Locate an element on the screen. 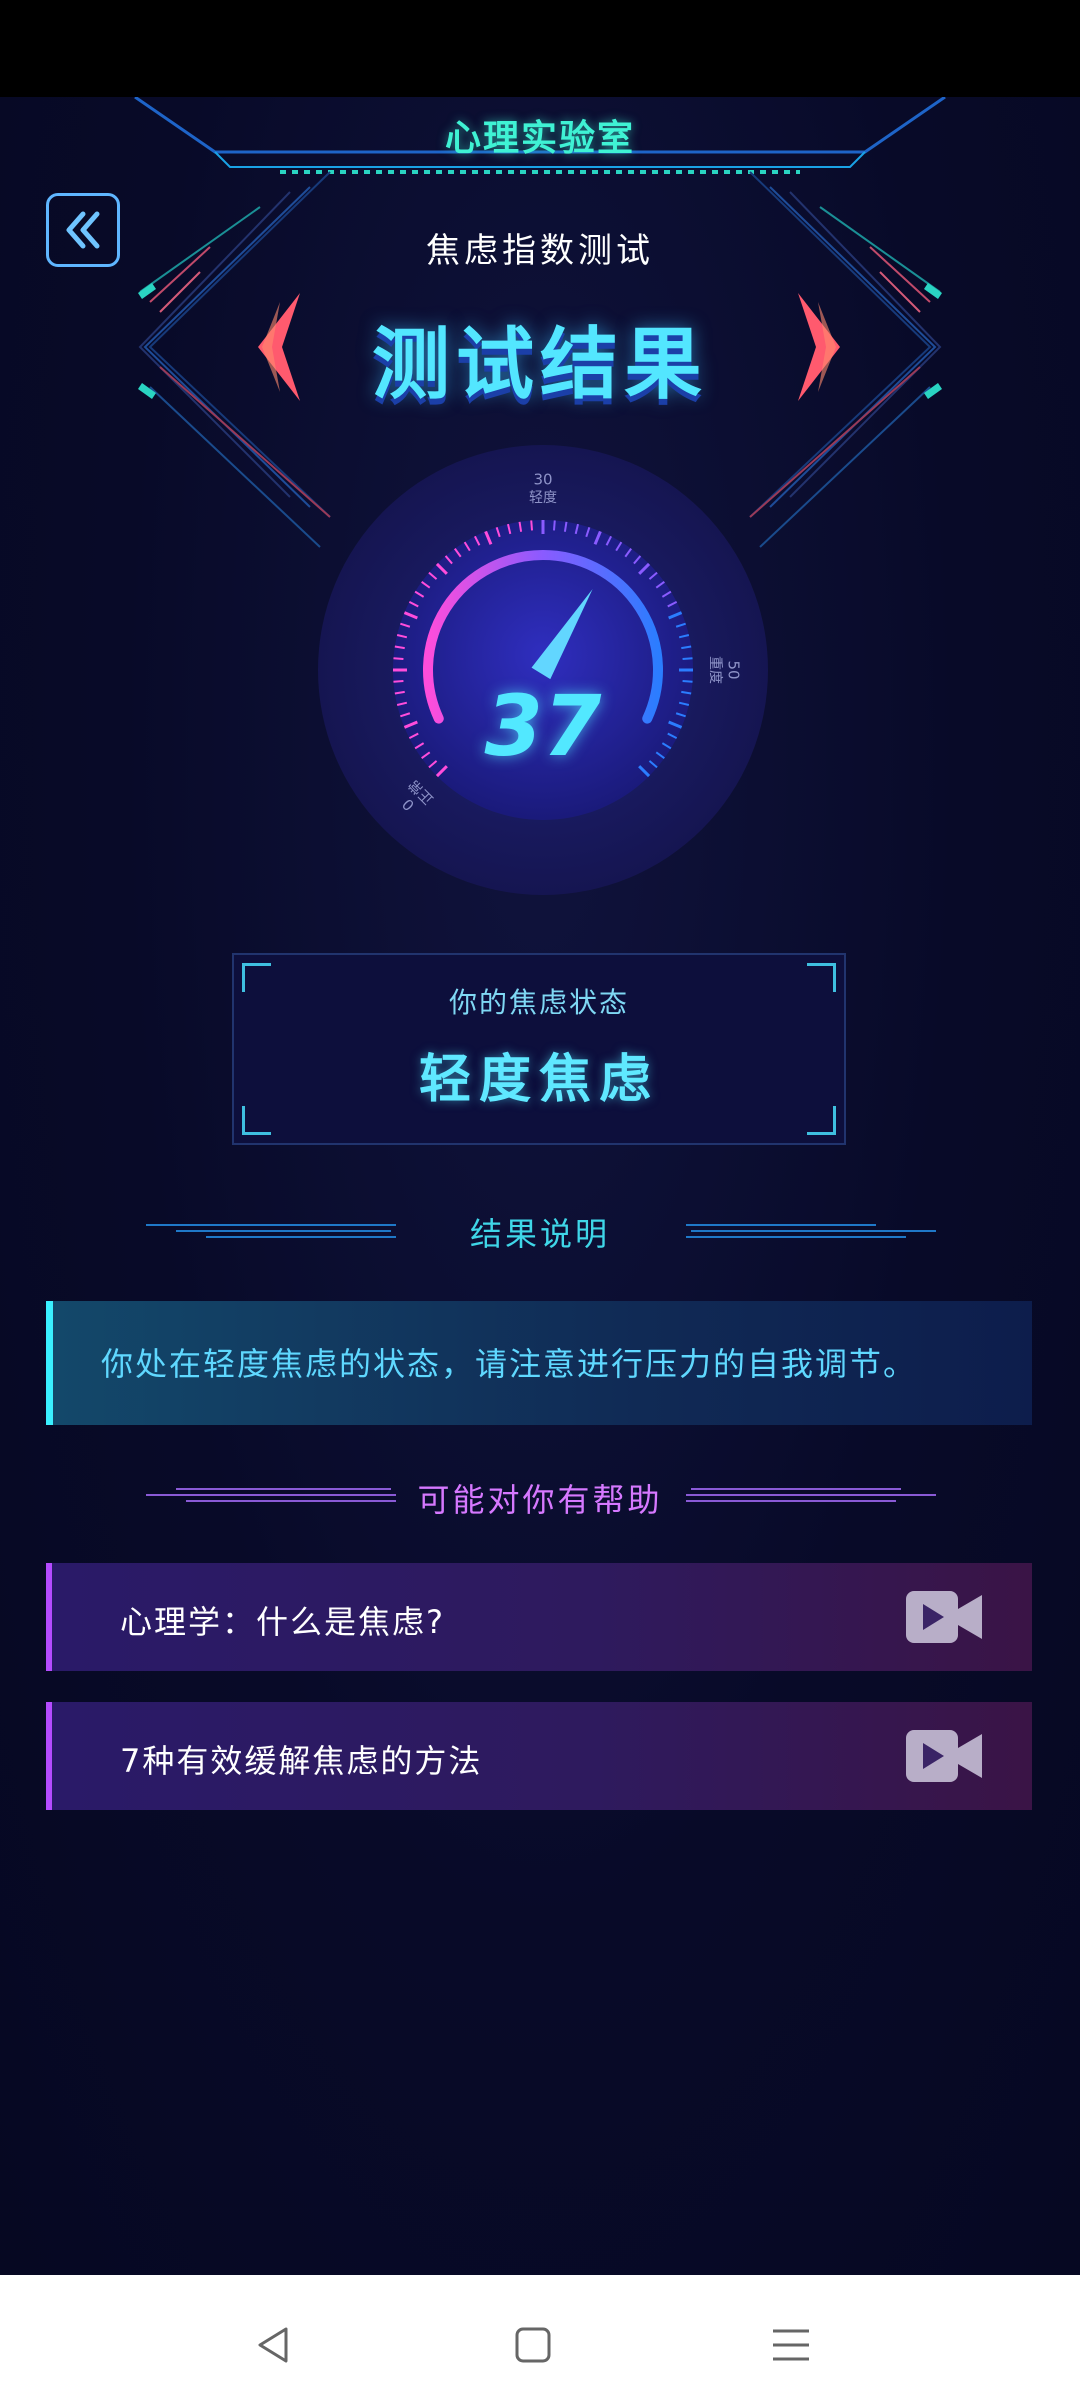 This screenshot has width=1080, height=2408. gauge-tick-label: 轻度 is located at coordinates (543, 498).